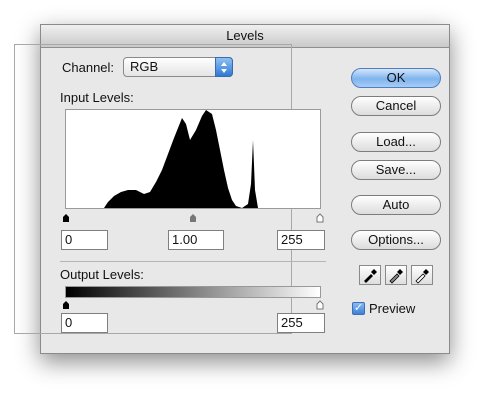  I want to click on black-eyedropper-icon, so click(370, 275).